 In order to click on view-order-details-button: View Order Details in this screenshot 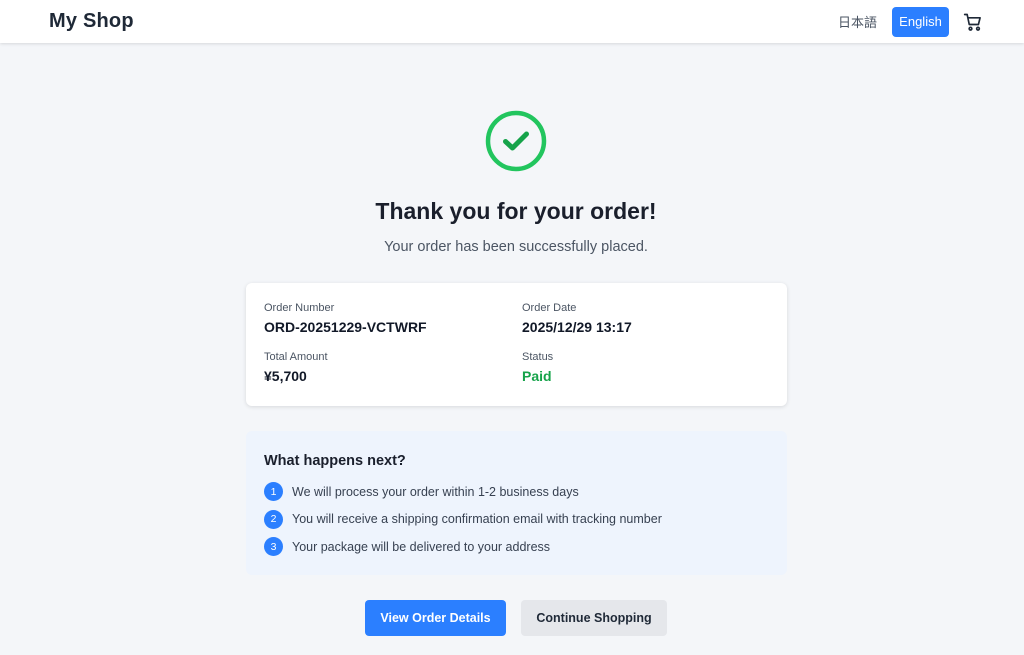, I will do `click(435, 618)`.